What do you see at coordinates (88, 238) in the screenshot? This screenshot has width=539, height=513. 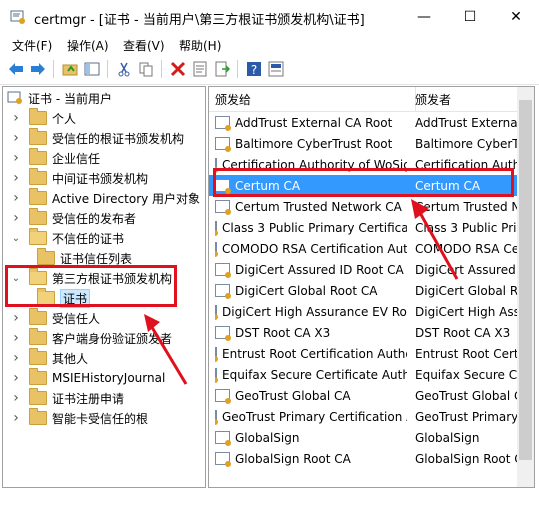 I see `tree-item-label: 不信任的证书` at bounding box center [88, 238].